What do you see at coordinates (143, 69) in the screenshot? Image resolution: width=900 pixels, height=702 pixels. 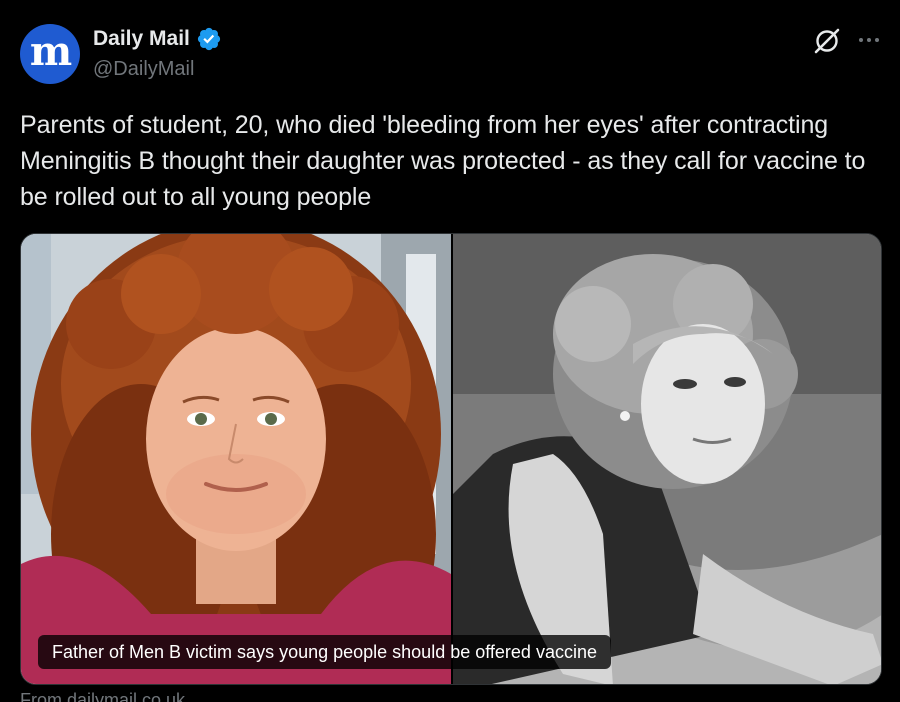 I see `author-handle: @DailyMail` at bounding box center [143, 69].